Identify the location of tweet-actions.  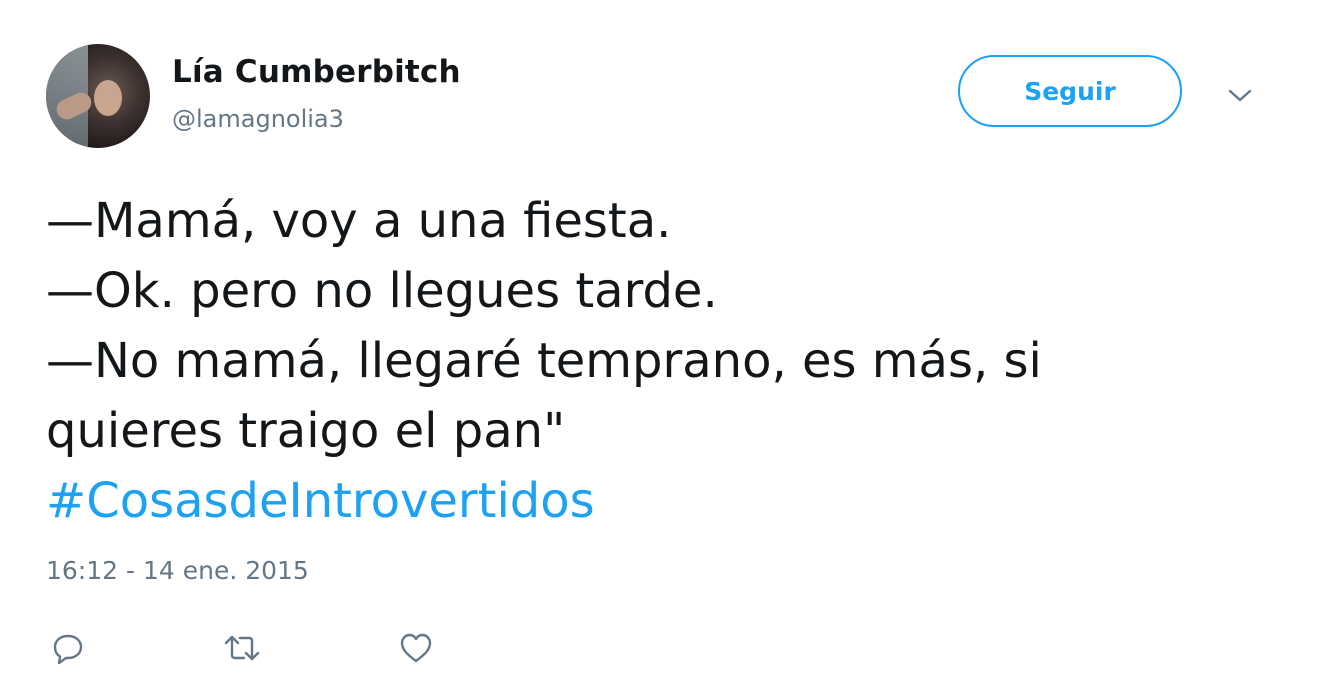
(256, 648).